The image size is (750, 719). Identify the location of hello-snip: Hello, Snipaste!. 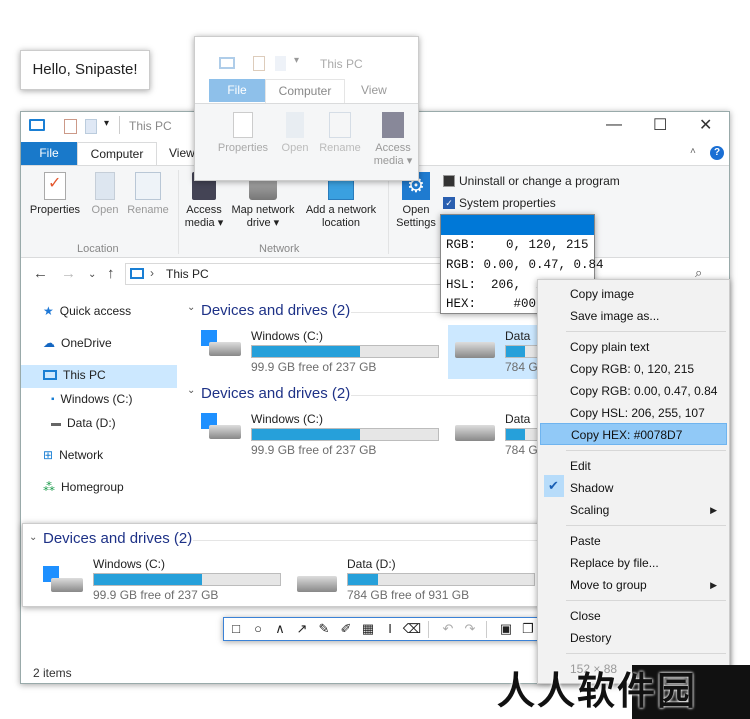
(85, 70).